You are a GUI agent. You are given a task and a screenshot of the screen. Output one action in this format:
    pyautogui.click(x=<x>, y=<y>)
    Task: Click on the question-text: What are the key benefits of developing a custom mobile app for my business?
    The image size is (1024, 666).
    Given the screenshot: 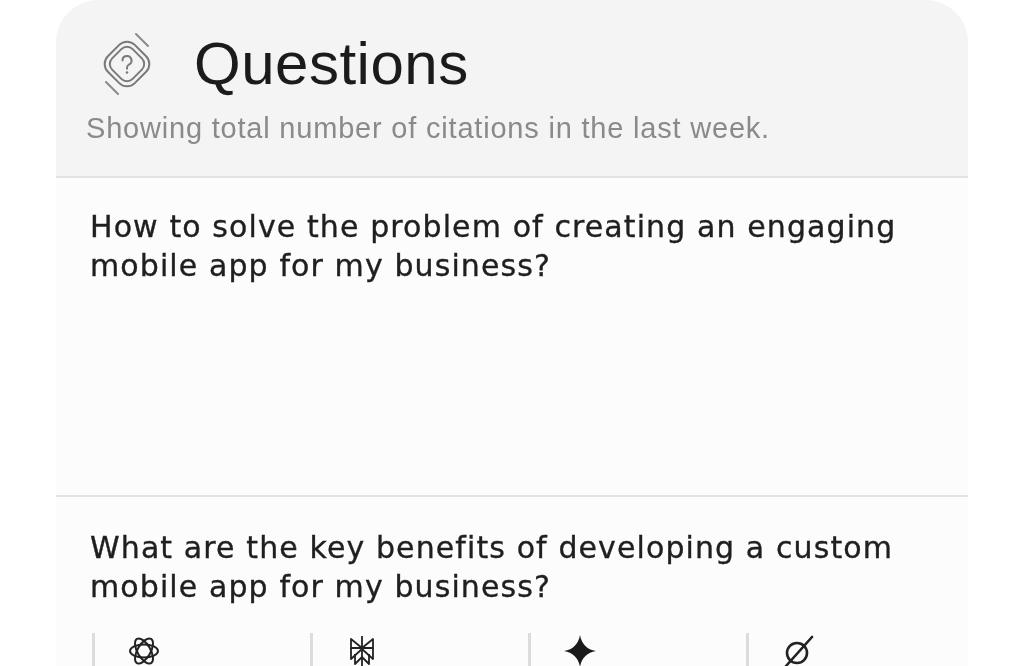 What is the action you would take?
    pyautogui.click(x=492, y=567)
    